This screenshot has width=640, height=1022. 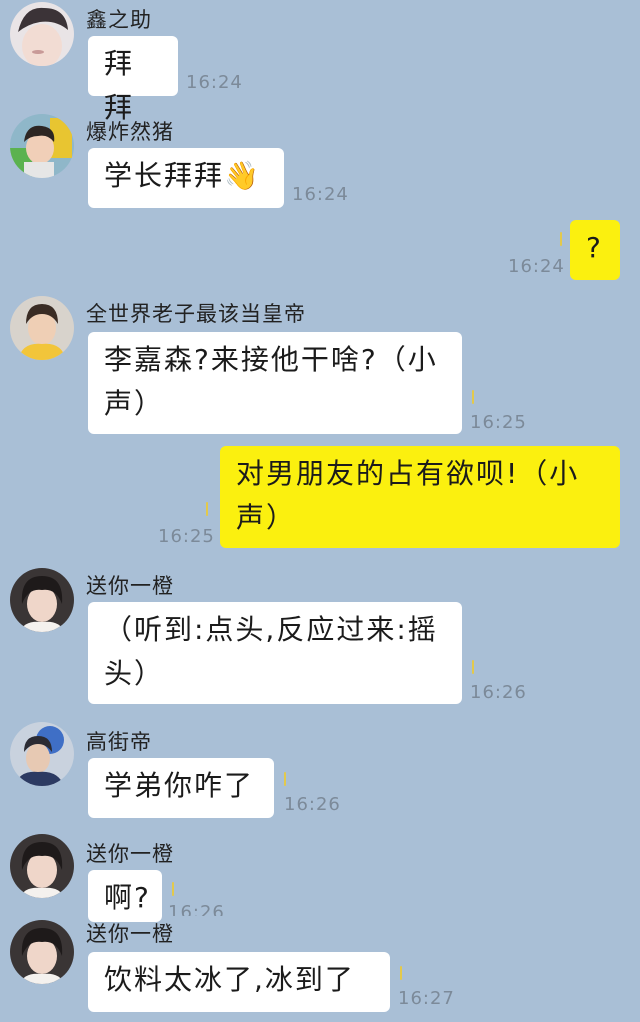 I want to click on avatar-baozharanzhu, so click(x=42, y=146).